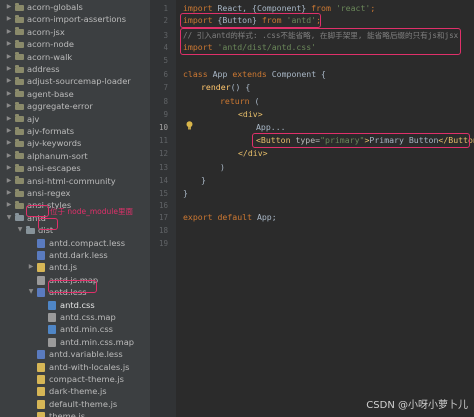 The height and width of the screenshot is (417, 474). What do you see at coordinates (75, 69) in the screenshot?
I see `tree-item: ▶ address` at bounding box center [75, 69].